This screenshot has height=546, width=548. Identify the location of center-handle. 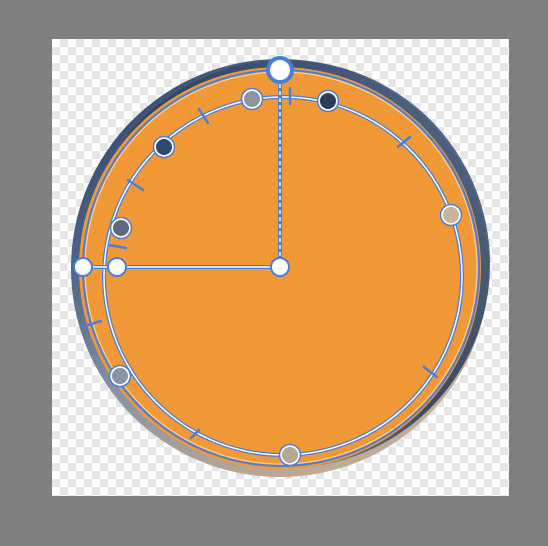
(280, 267).